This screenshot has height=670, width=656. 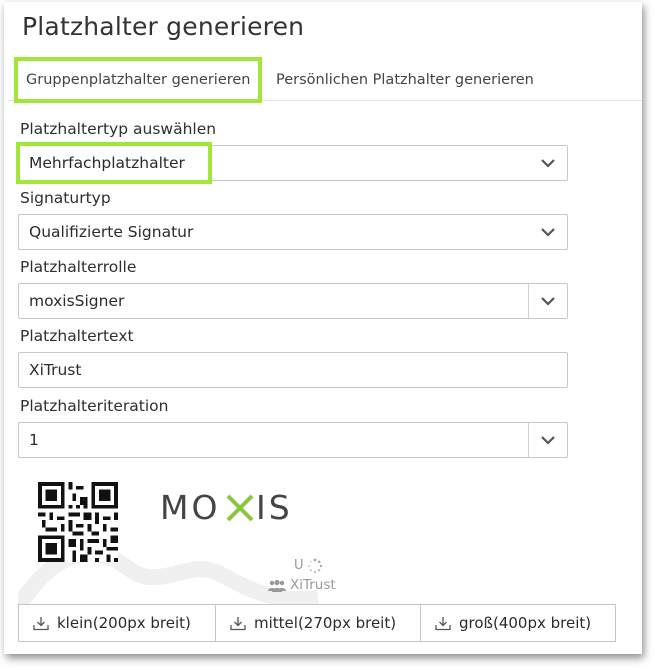 I want to click on button-label: mittel(270px breit), so click(x=325, y=623).